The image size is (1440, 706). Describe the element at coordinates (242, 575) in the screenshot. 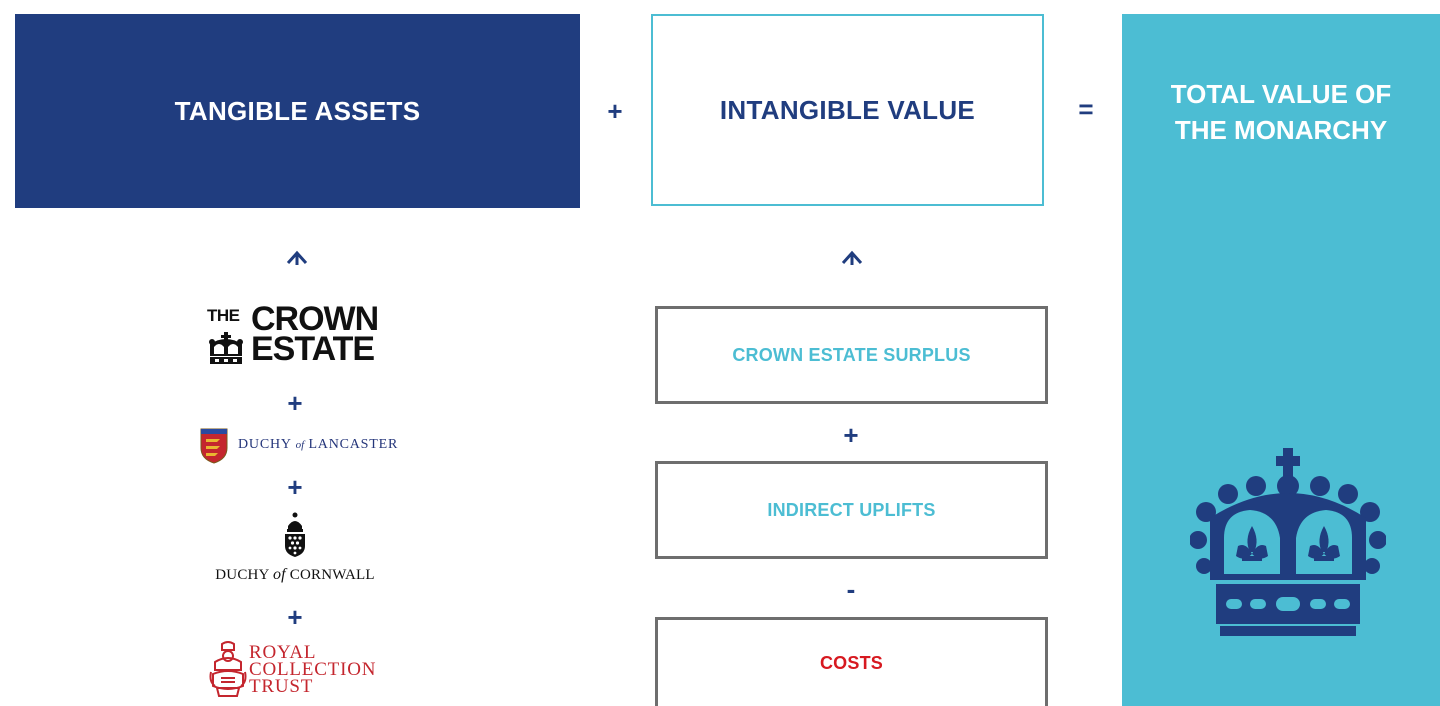

I see `cornwall-prefix: DUCHY` at that location.